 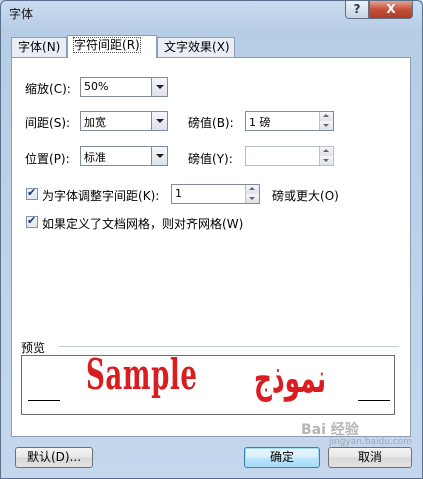 What do you see at coordinates (142, 377) in the screenshot?
I see `preview-sample-text: Sample` at bounding box center [142, 377].